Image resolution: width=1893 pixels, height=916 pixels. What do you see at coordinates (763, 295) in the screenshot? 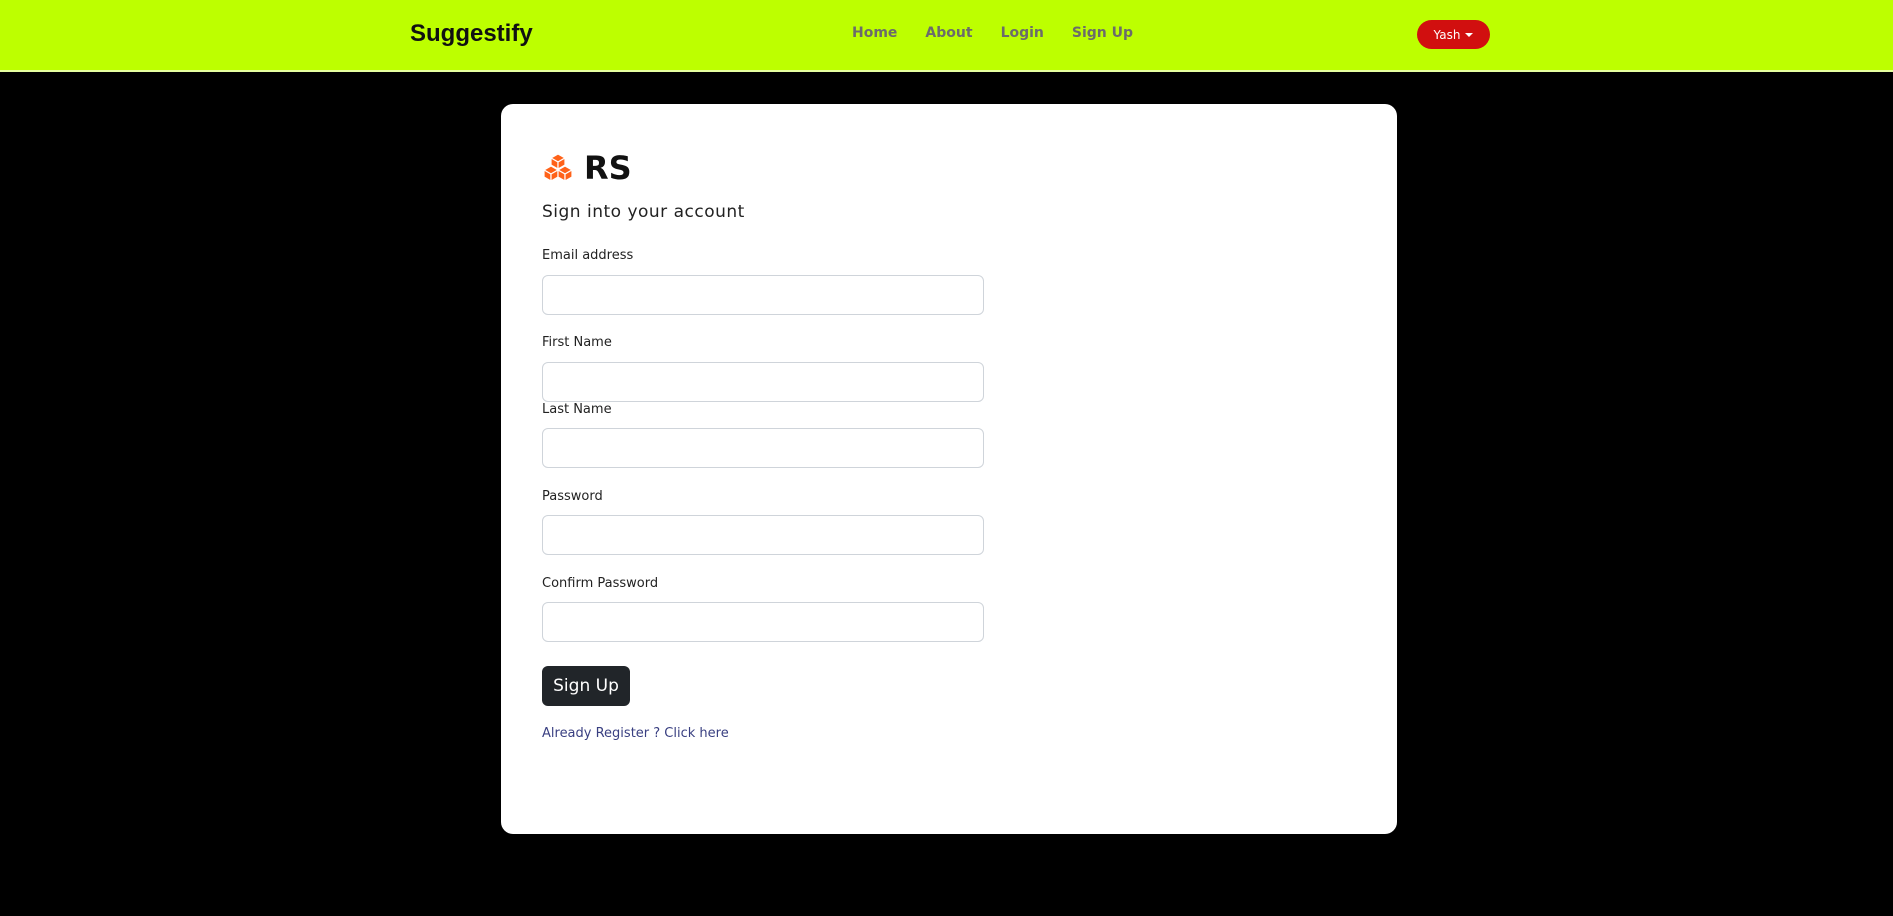
I see `email-field` at bounding box center [763, 295].